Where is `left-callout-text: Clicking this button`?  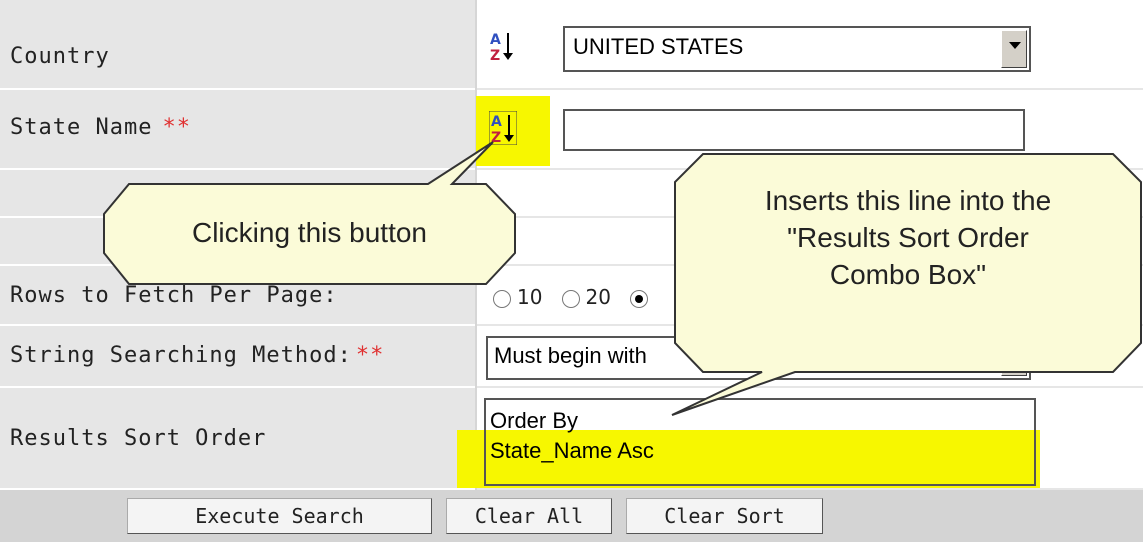
left-callout-text: Clicking this button is located at coordinates (309, 232).